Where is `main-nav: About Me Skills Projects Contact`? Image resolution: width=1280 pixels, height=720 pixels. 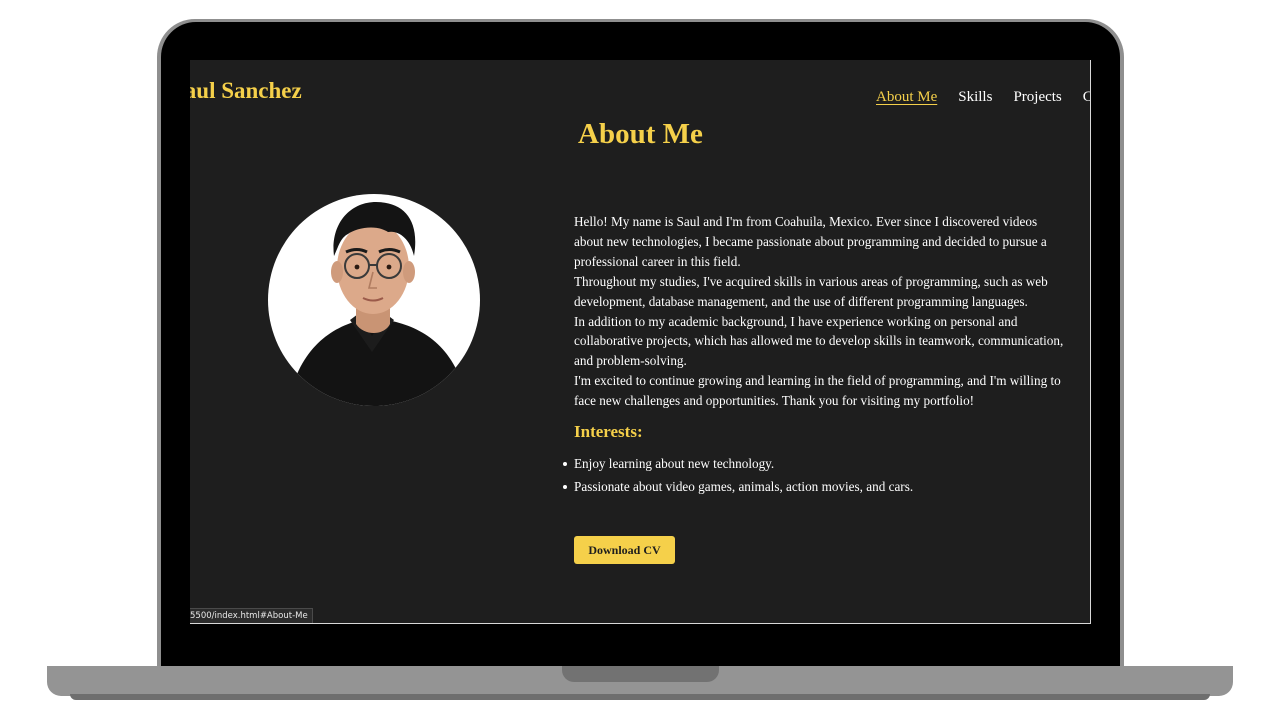
main-nav: About Me Skills Projects Contact is located at coordinates (983, 97).